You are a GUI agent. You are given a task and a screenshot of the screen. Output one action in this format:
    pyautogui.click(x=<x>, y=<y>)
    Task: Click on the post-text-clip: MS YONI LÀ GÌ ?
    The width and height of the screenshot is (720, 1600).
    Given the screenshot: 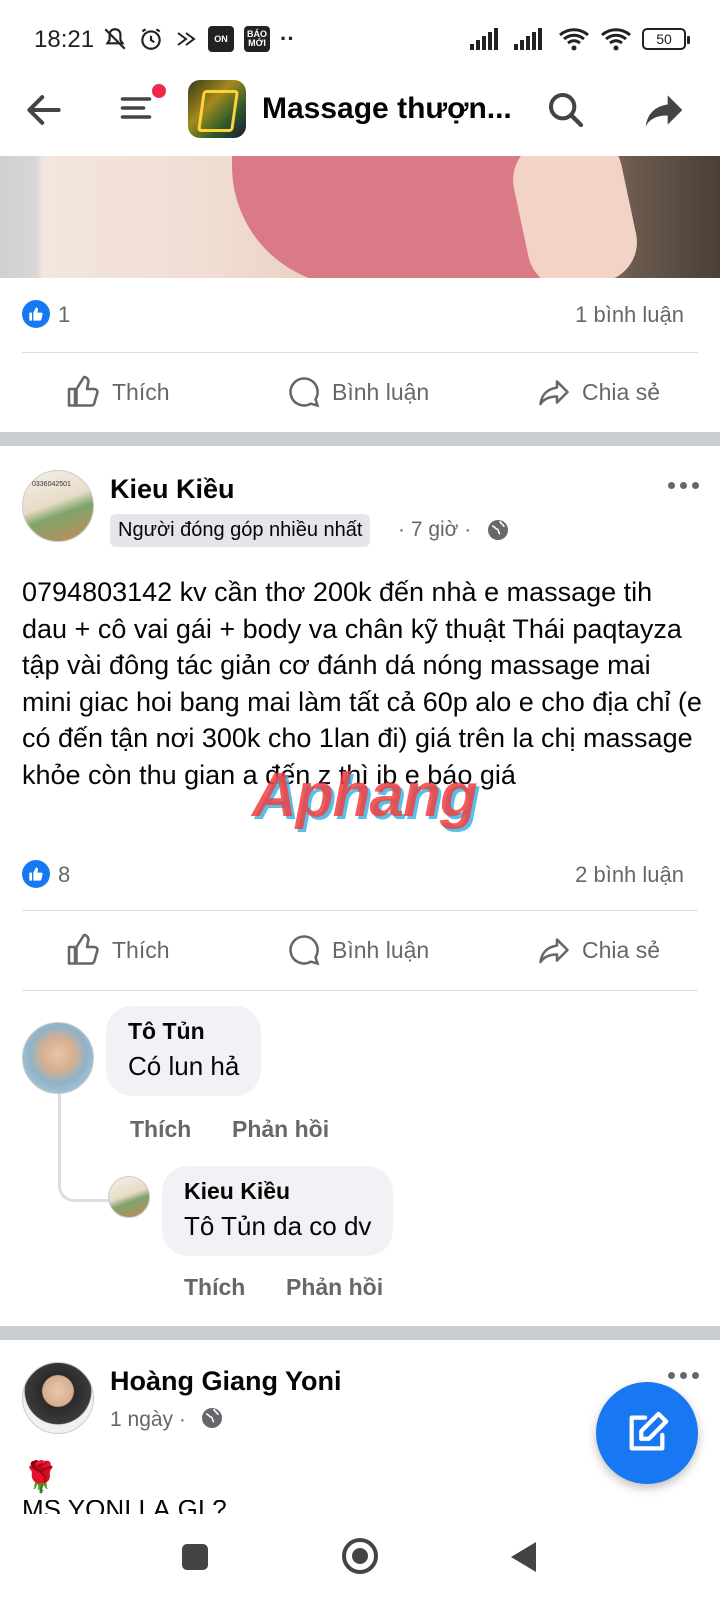 What is the action you would take?
    pyautogui.click(x=172, y=1507)
    